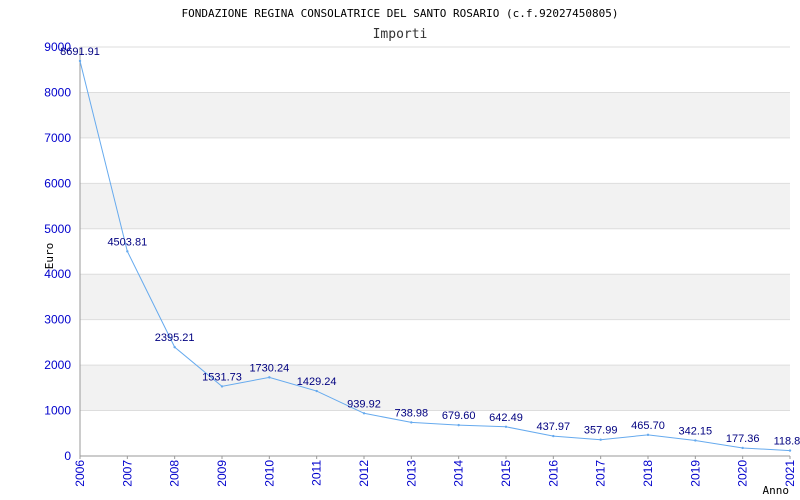 Image resolution: width=800 pixels, height=500 pixels. Describe the element at coordinates (49, 256) in the screenshot. I see `y-axis-label: Euro` at that location.